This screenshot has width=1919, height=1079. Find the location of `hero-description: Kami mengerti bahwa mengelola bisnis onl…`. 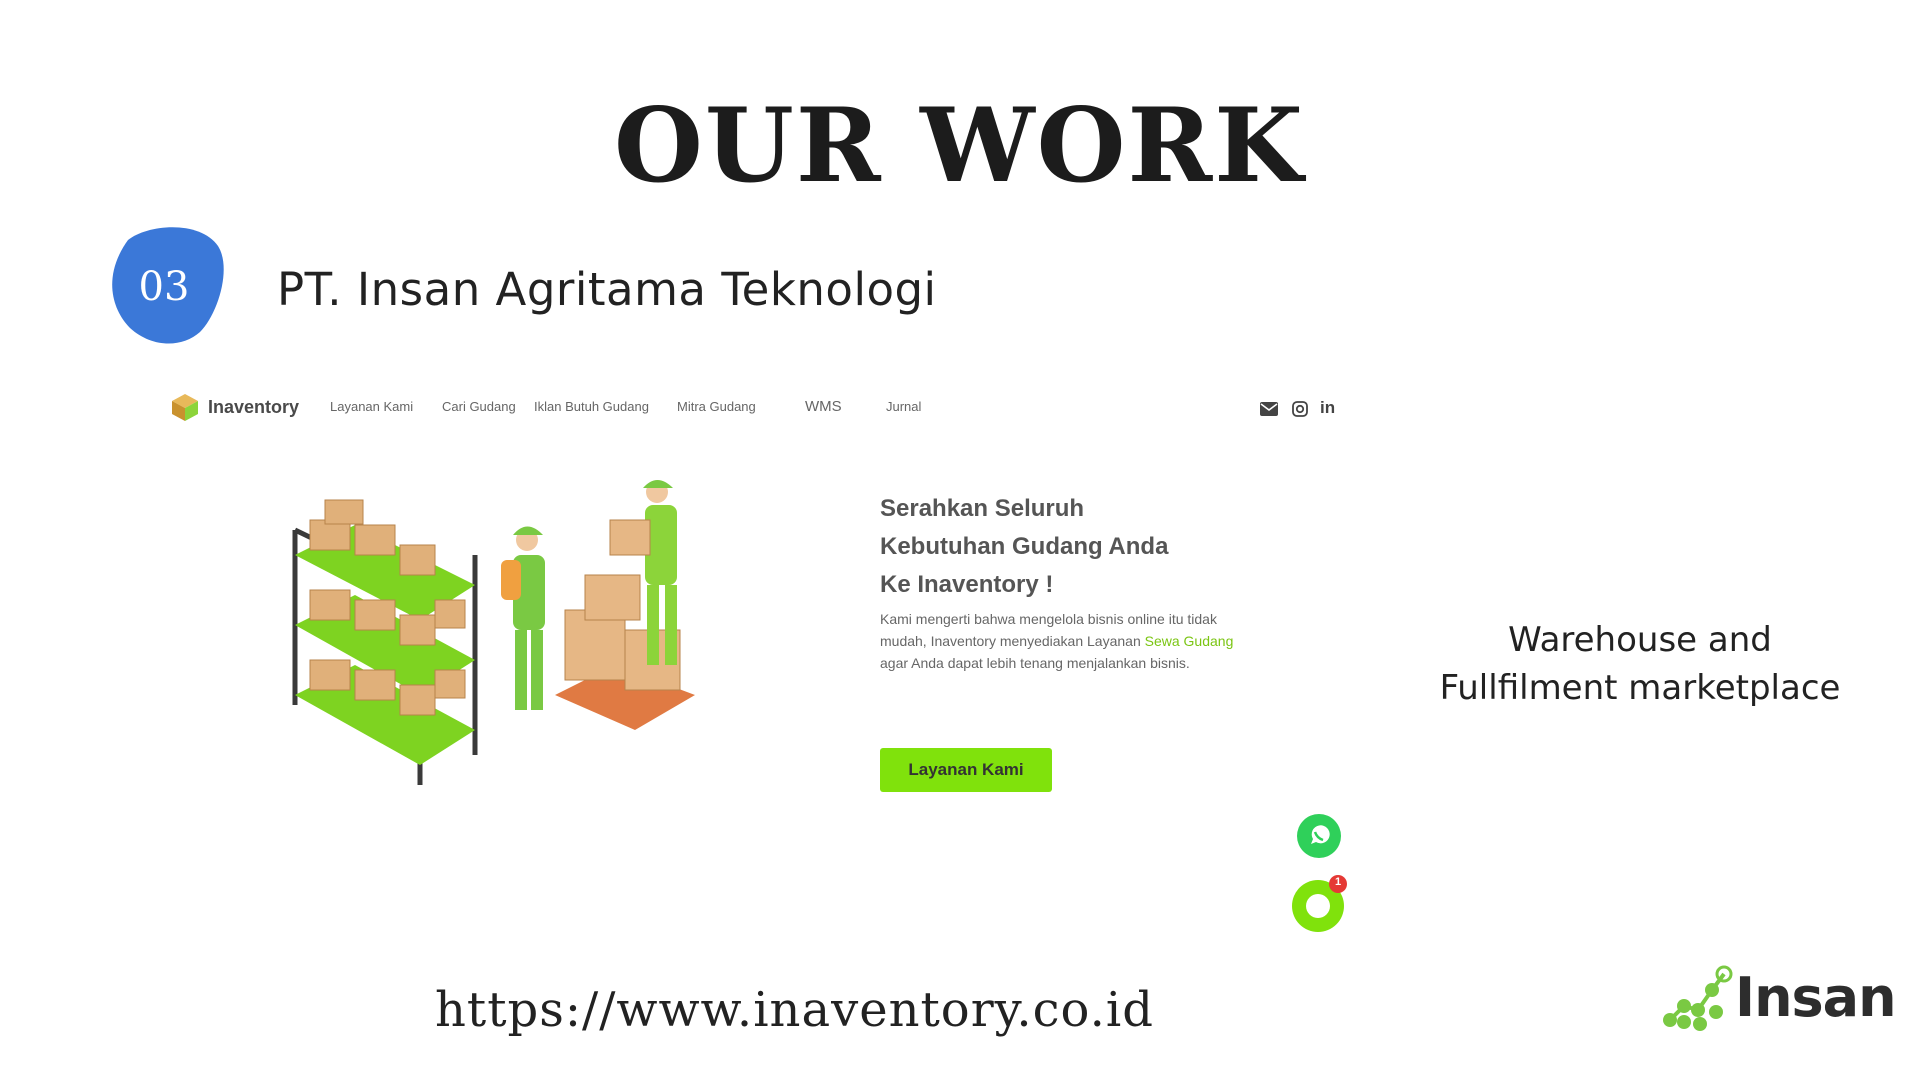

hero-description: Kami mengerti bahwa mengelola bisnis onl… is located at coordinates (1070, 641).